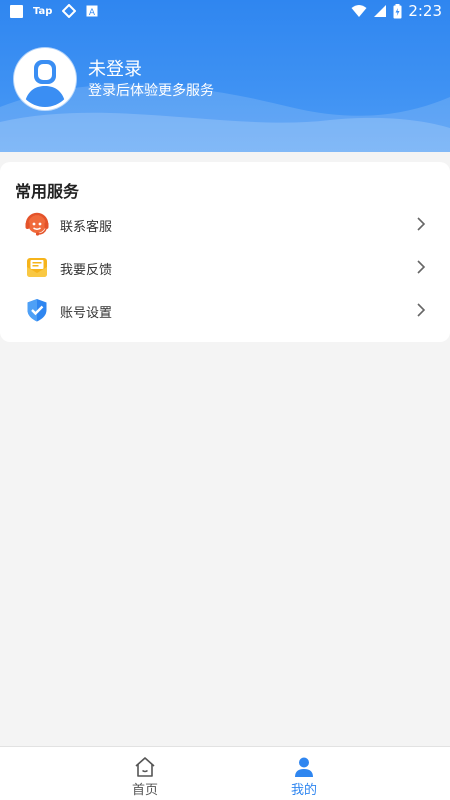  What do you see at coordinates (43, 11) in the screenshot?
I see `tap-app-icon: Tap` at bounding box center [43, 11].